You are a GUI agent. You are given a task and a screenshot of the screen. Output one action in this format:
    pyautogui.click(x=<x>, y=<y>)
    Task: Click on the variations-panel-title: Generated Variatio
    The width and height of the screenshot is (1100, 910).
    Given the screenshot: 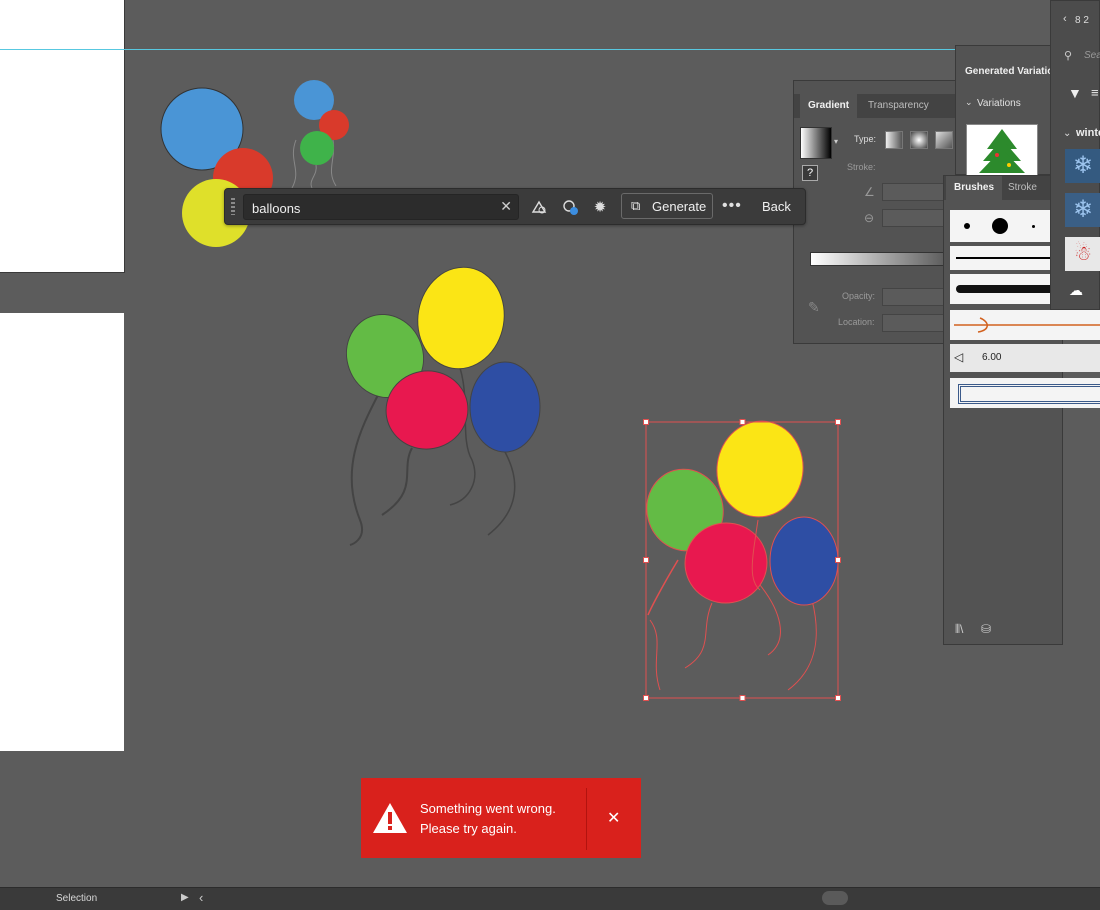 What is the action you would take?
    pyautogui.click(x=1009, y=71)
    